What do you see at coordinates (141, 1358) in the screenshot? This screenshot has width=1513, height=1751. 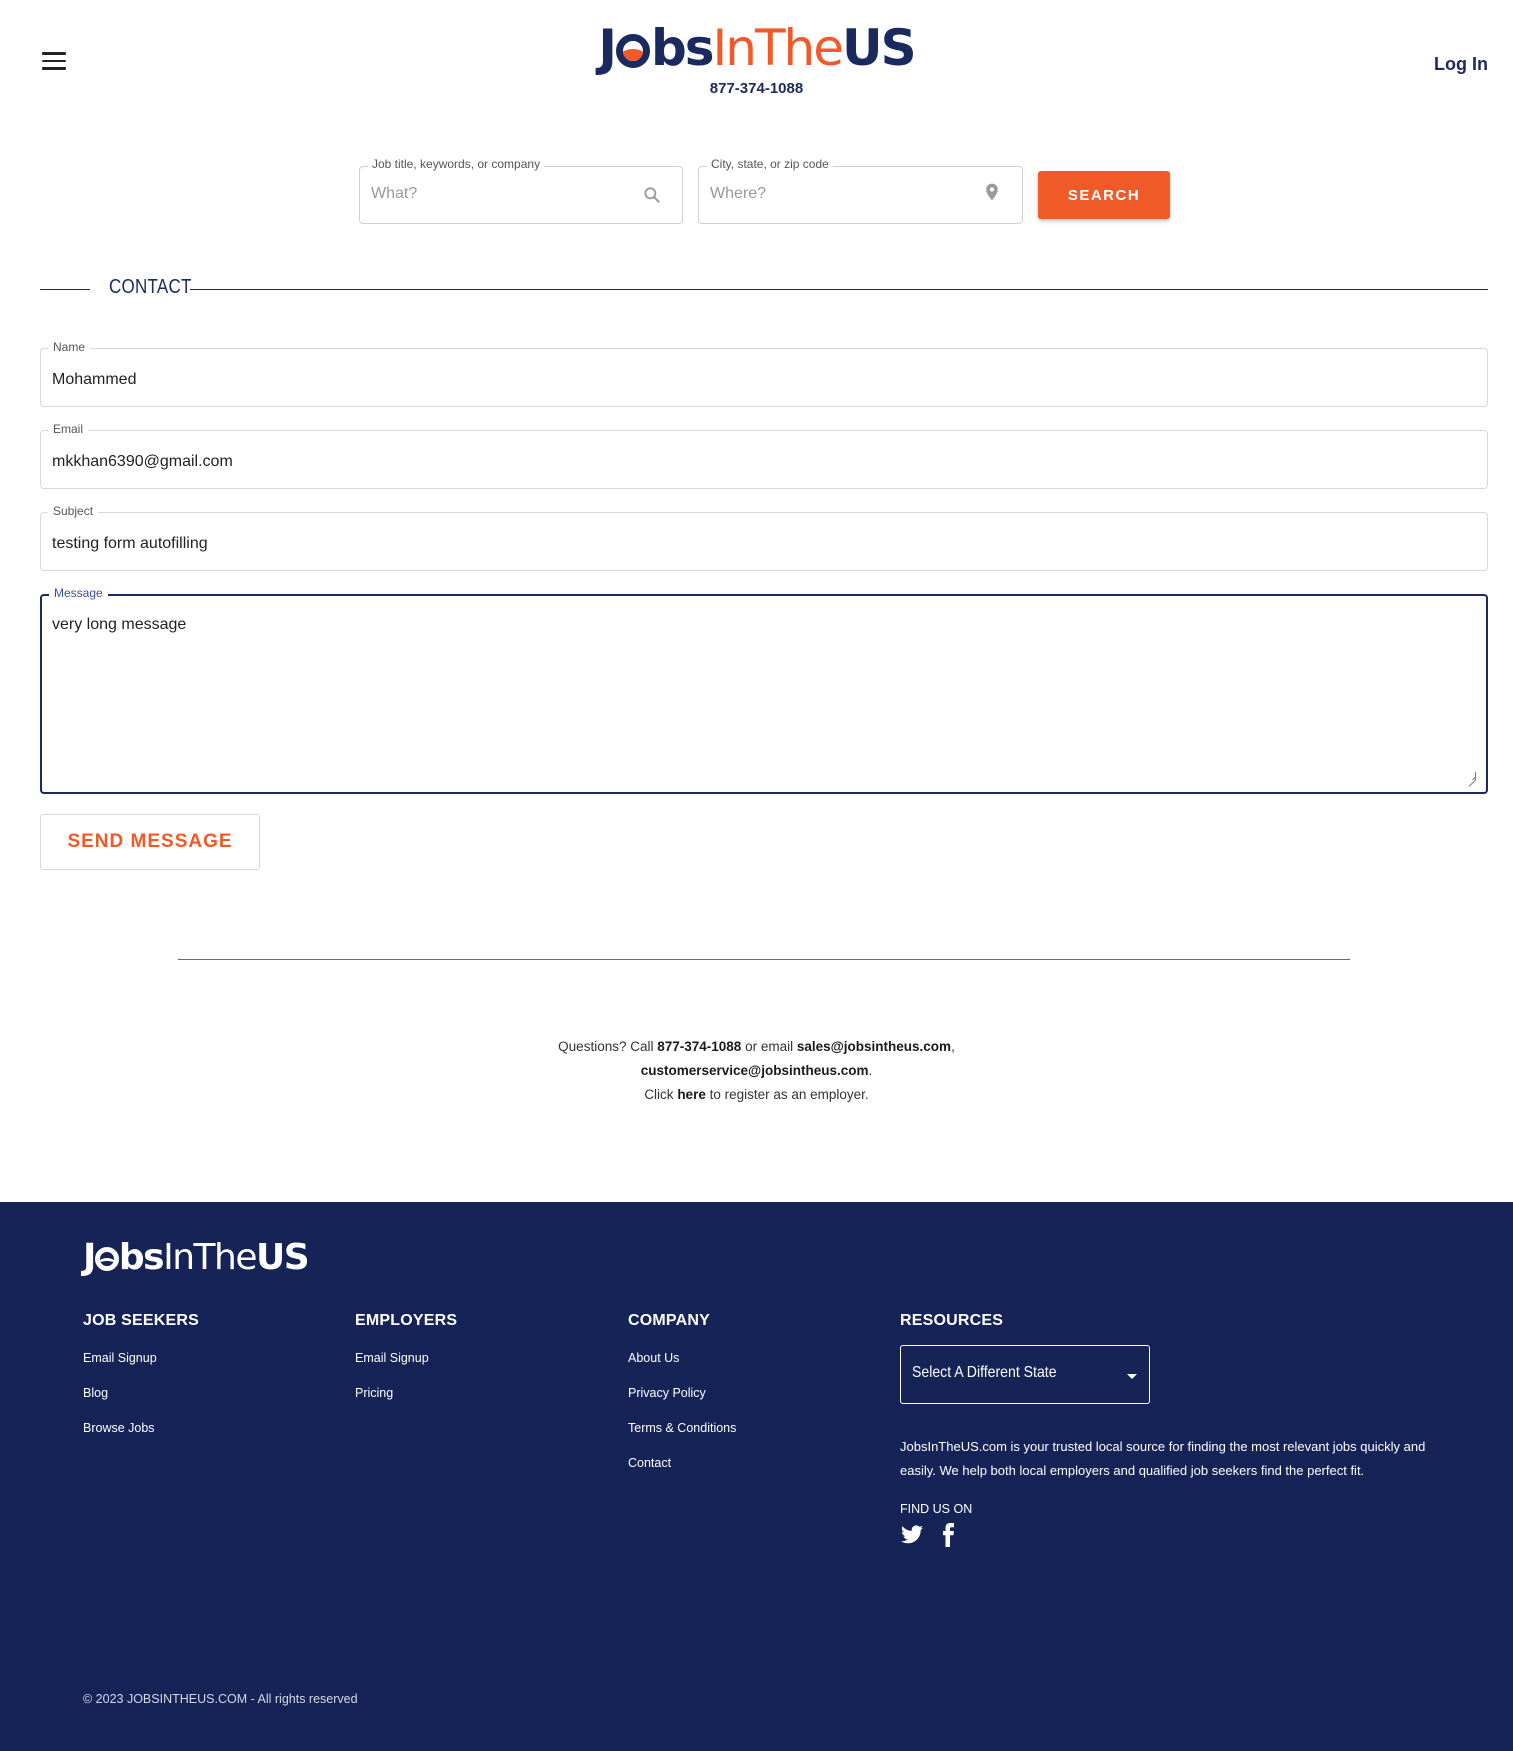 I see `footer-link-email-signup: Email Signup` at bounding box center [141, 1358].